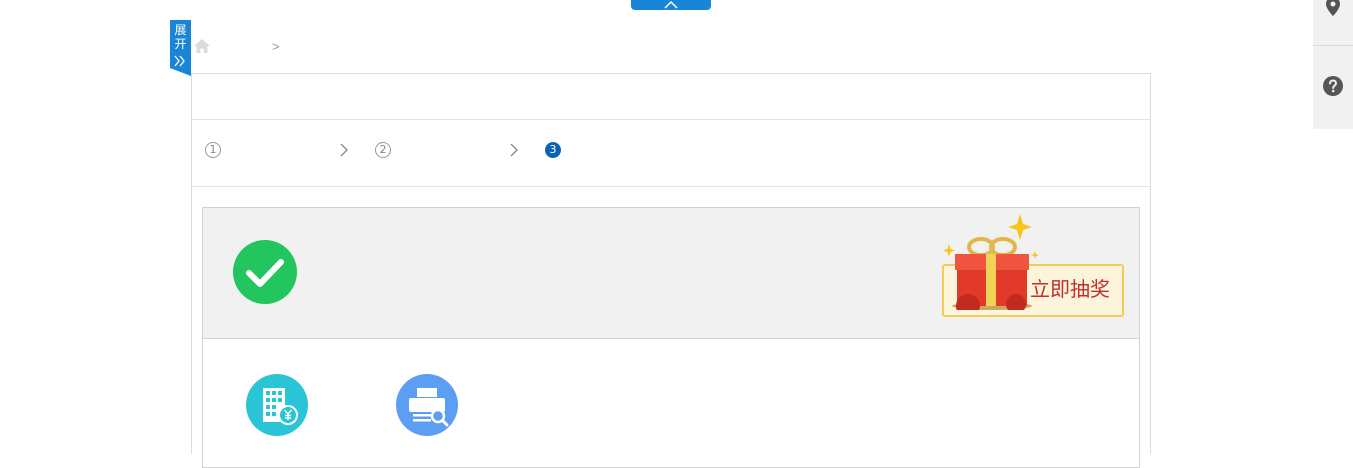  I want to click on expand-ribbon: 展 开, so click(180, 48).